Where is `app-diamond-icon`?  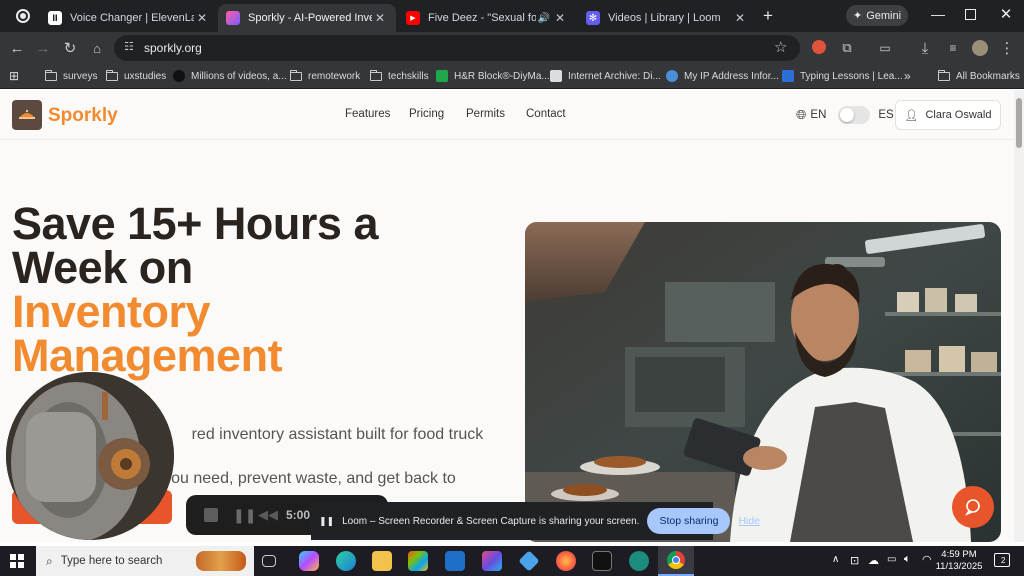 app-diamond-icon is located at coordinates (529, 561).